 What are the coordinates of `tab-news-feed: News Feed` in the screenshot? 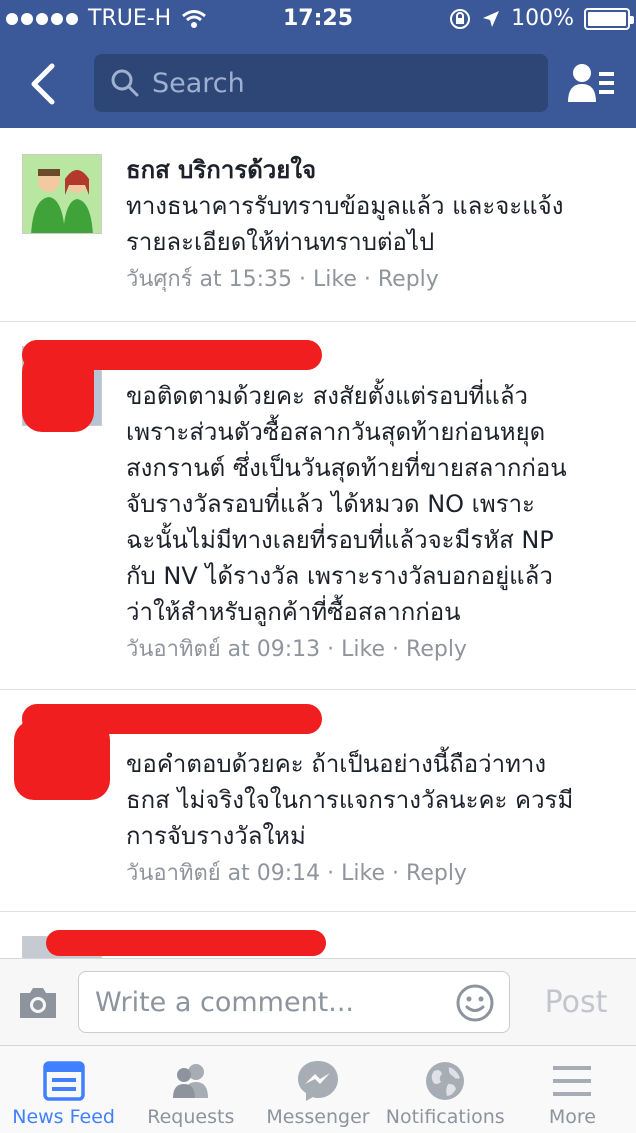 It's located at (63, 1089).